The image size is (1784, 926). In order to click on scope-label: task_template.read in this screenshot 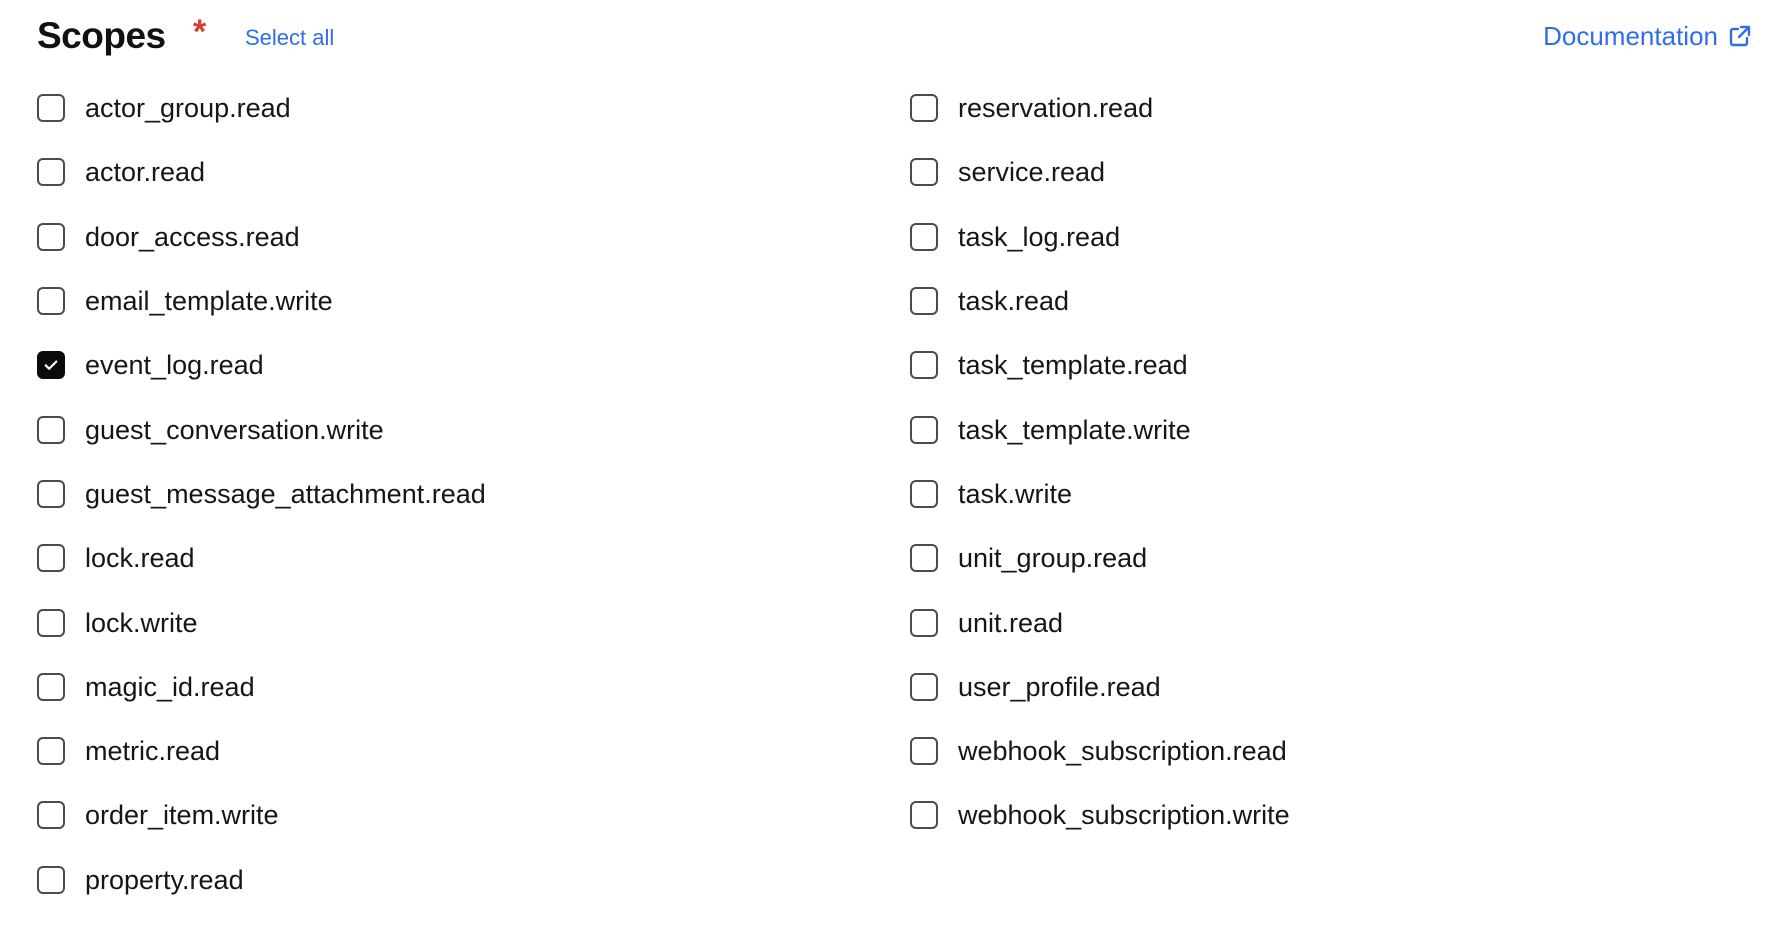, I will do `click(1073, 365)`.